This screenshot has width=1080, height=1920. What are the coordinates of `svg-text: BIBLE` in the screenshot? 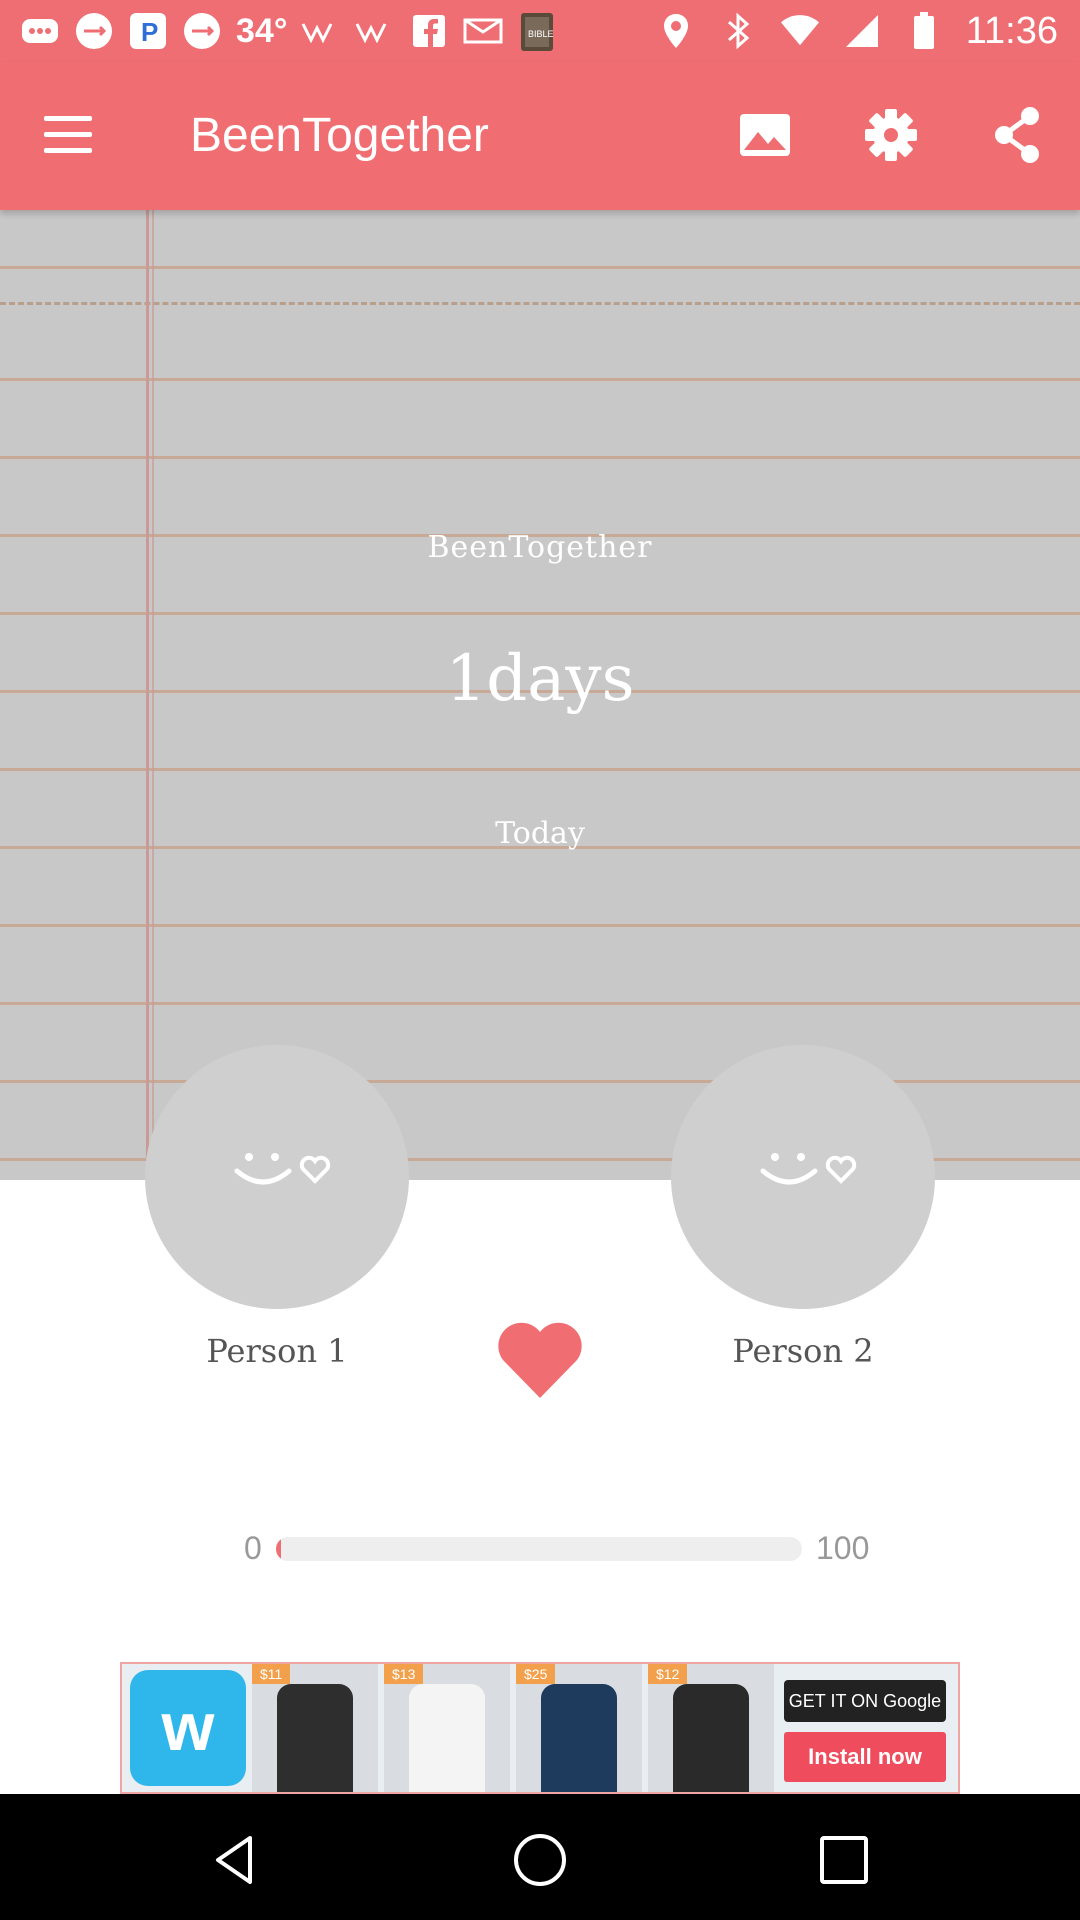 It's located at (541, 34).